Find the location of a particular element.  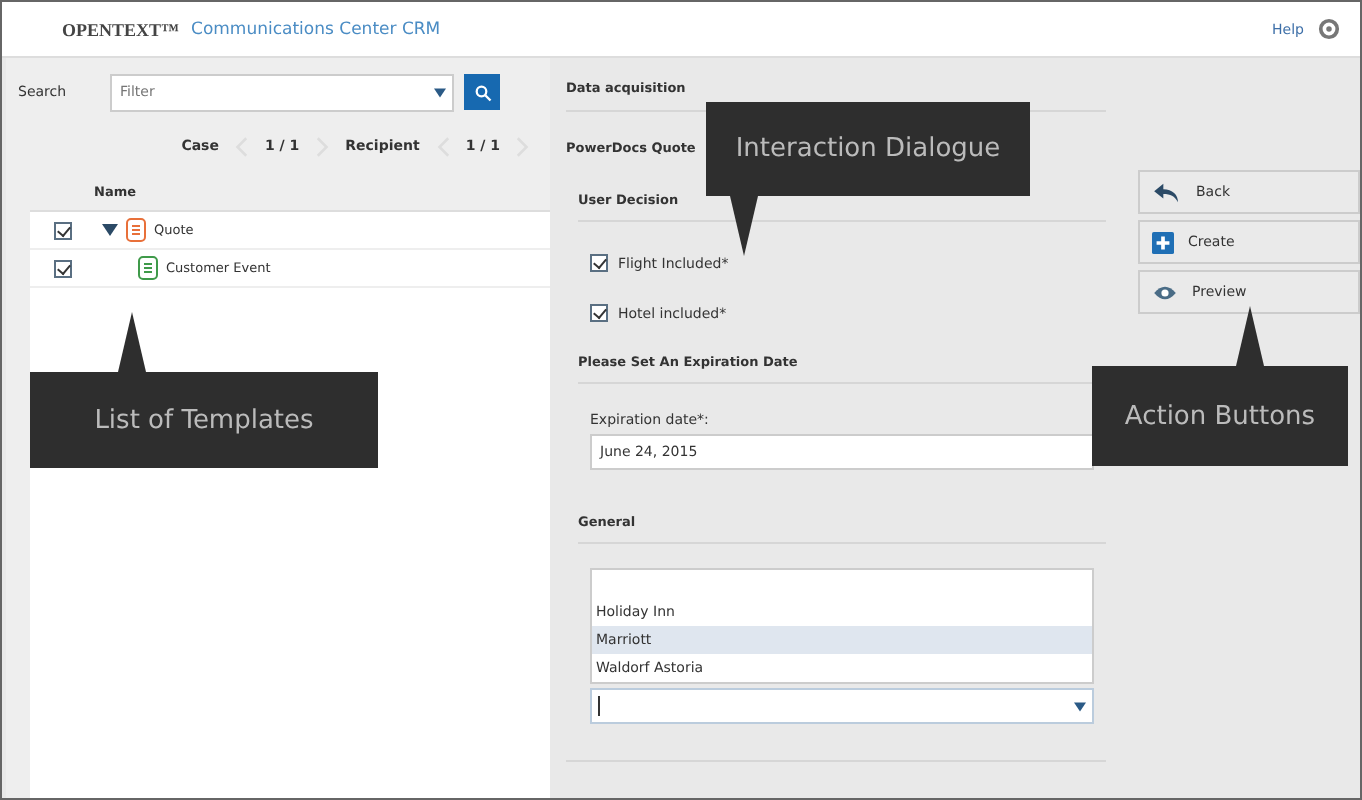

settings-icon is located at coordinates (1329, 29).